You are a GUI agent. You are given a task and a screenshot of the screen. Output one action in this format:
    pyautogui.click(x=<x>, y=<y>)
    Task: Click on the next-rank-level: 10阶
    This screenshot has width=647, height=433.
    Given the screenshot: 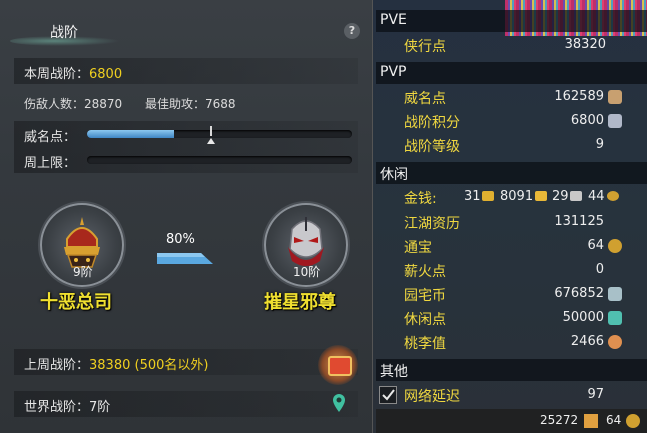 What is the action you would take?
    pyautogui.click(x=307, y=272)
    